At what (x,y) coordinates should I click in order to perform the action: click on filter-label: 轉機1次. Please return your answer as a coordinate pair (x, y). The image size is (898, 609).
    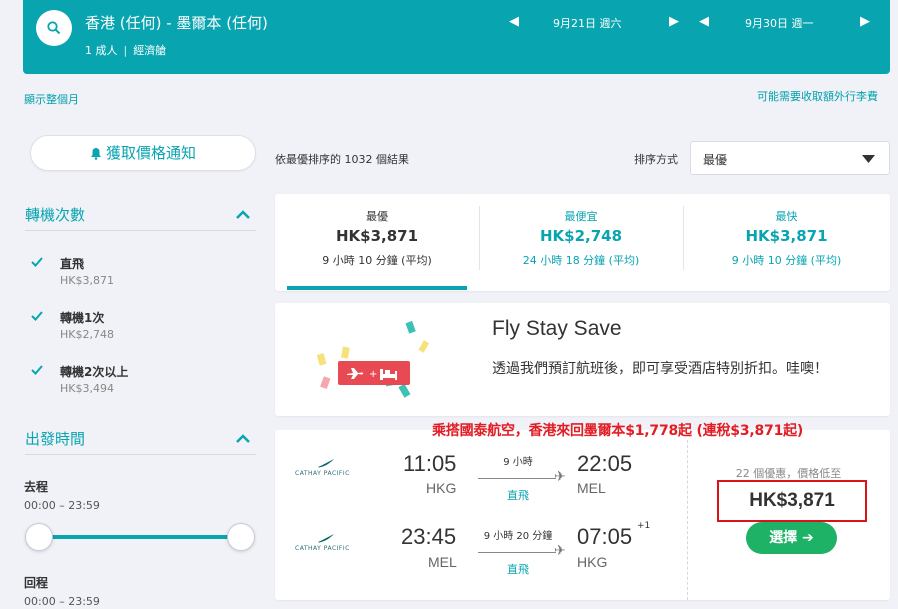
    Looking at the image, I should click on (82, 318).